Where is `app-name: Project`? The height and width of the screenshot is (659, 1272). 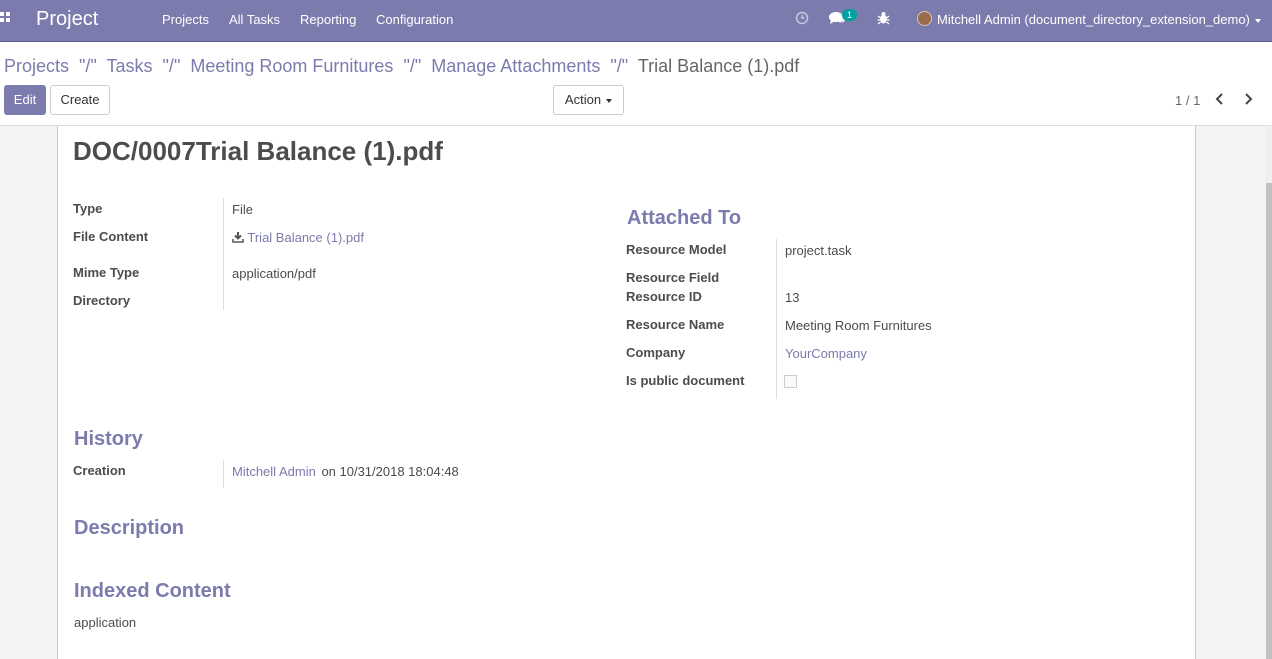 app-name: Project is located at coordinates (67, 19).